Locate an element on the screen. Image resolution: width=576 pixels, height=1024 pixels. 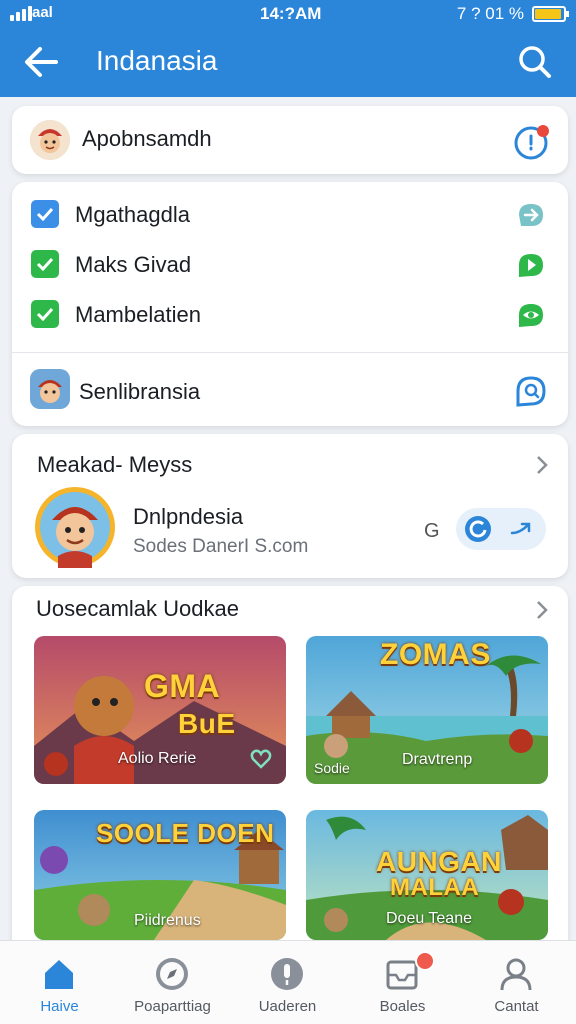
contact-name: Dnlpndesia is located at coordinates (188, 516).